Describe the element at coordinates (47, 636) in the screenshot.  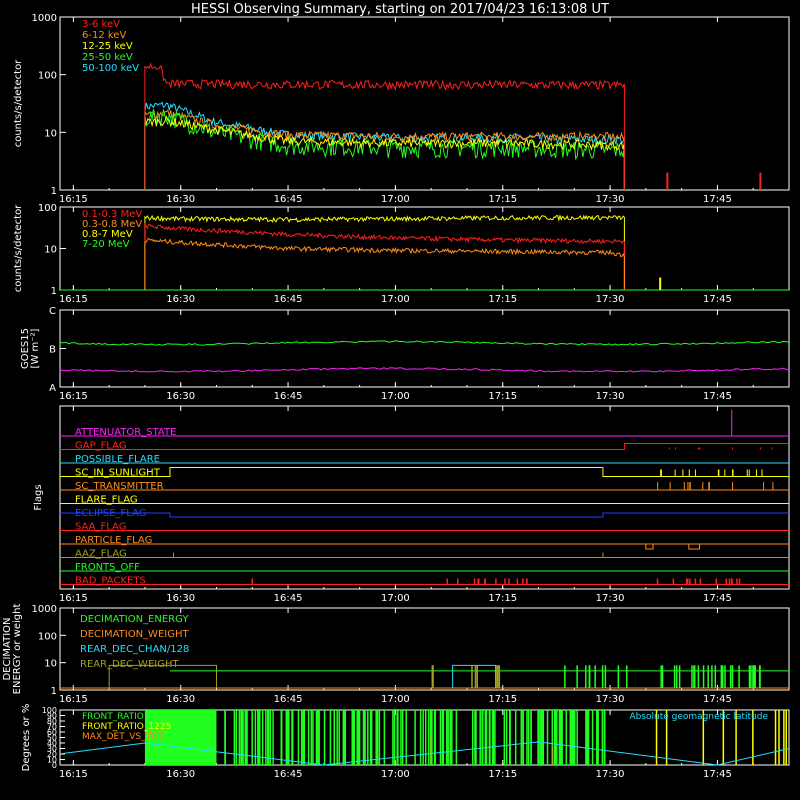
I see `panel-4-ytick-label: 100` at that location.